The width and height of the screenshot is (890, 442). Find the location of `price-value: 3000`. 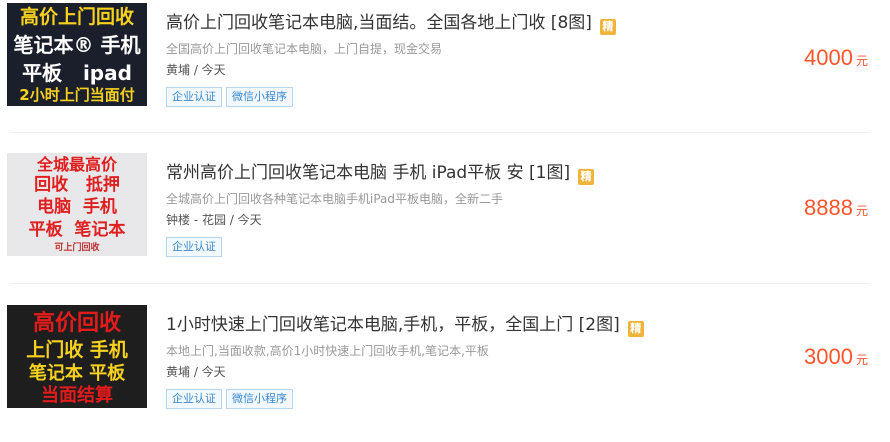

price-value: 3000 is located at coordinates (828, 356).